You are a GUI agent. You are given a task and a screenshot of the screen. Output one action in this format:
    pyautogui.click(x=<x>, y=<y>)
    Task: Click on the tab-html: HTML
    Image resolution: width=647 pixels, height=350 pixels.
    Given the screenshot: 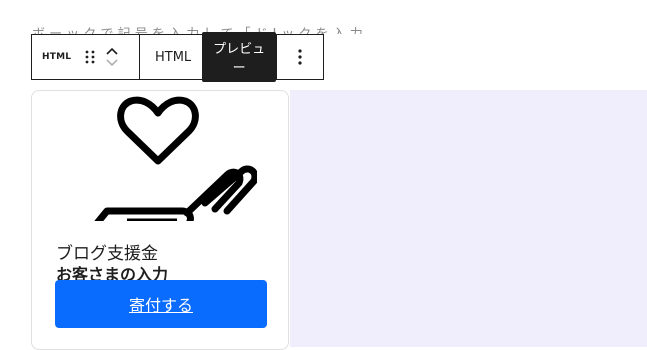 What is the action you would take?
    pyautogui.click(x=173, y=57)
    